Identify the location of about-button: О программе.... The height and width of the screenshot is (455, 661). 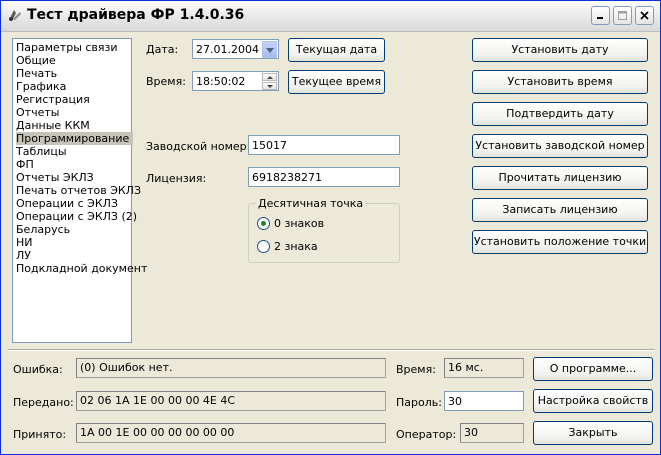
(593, 369).